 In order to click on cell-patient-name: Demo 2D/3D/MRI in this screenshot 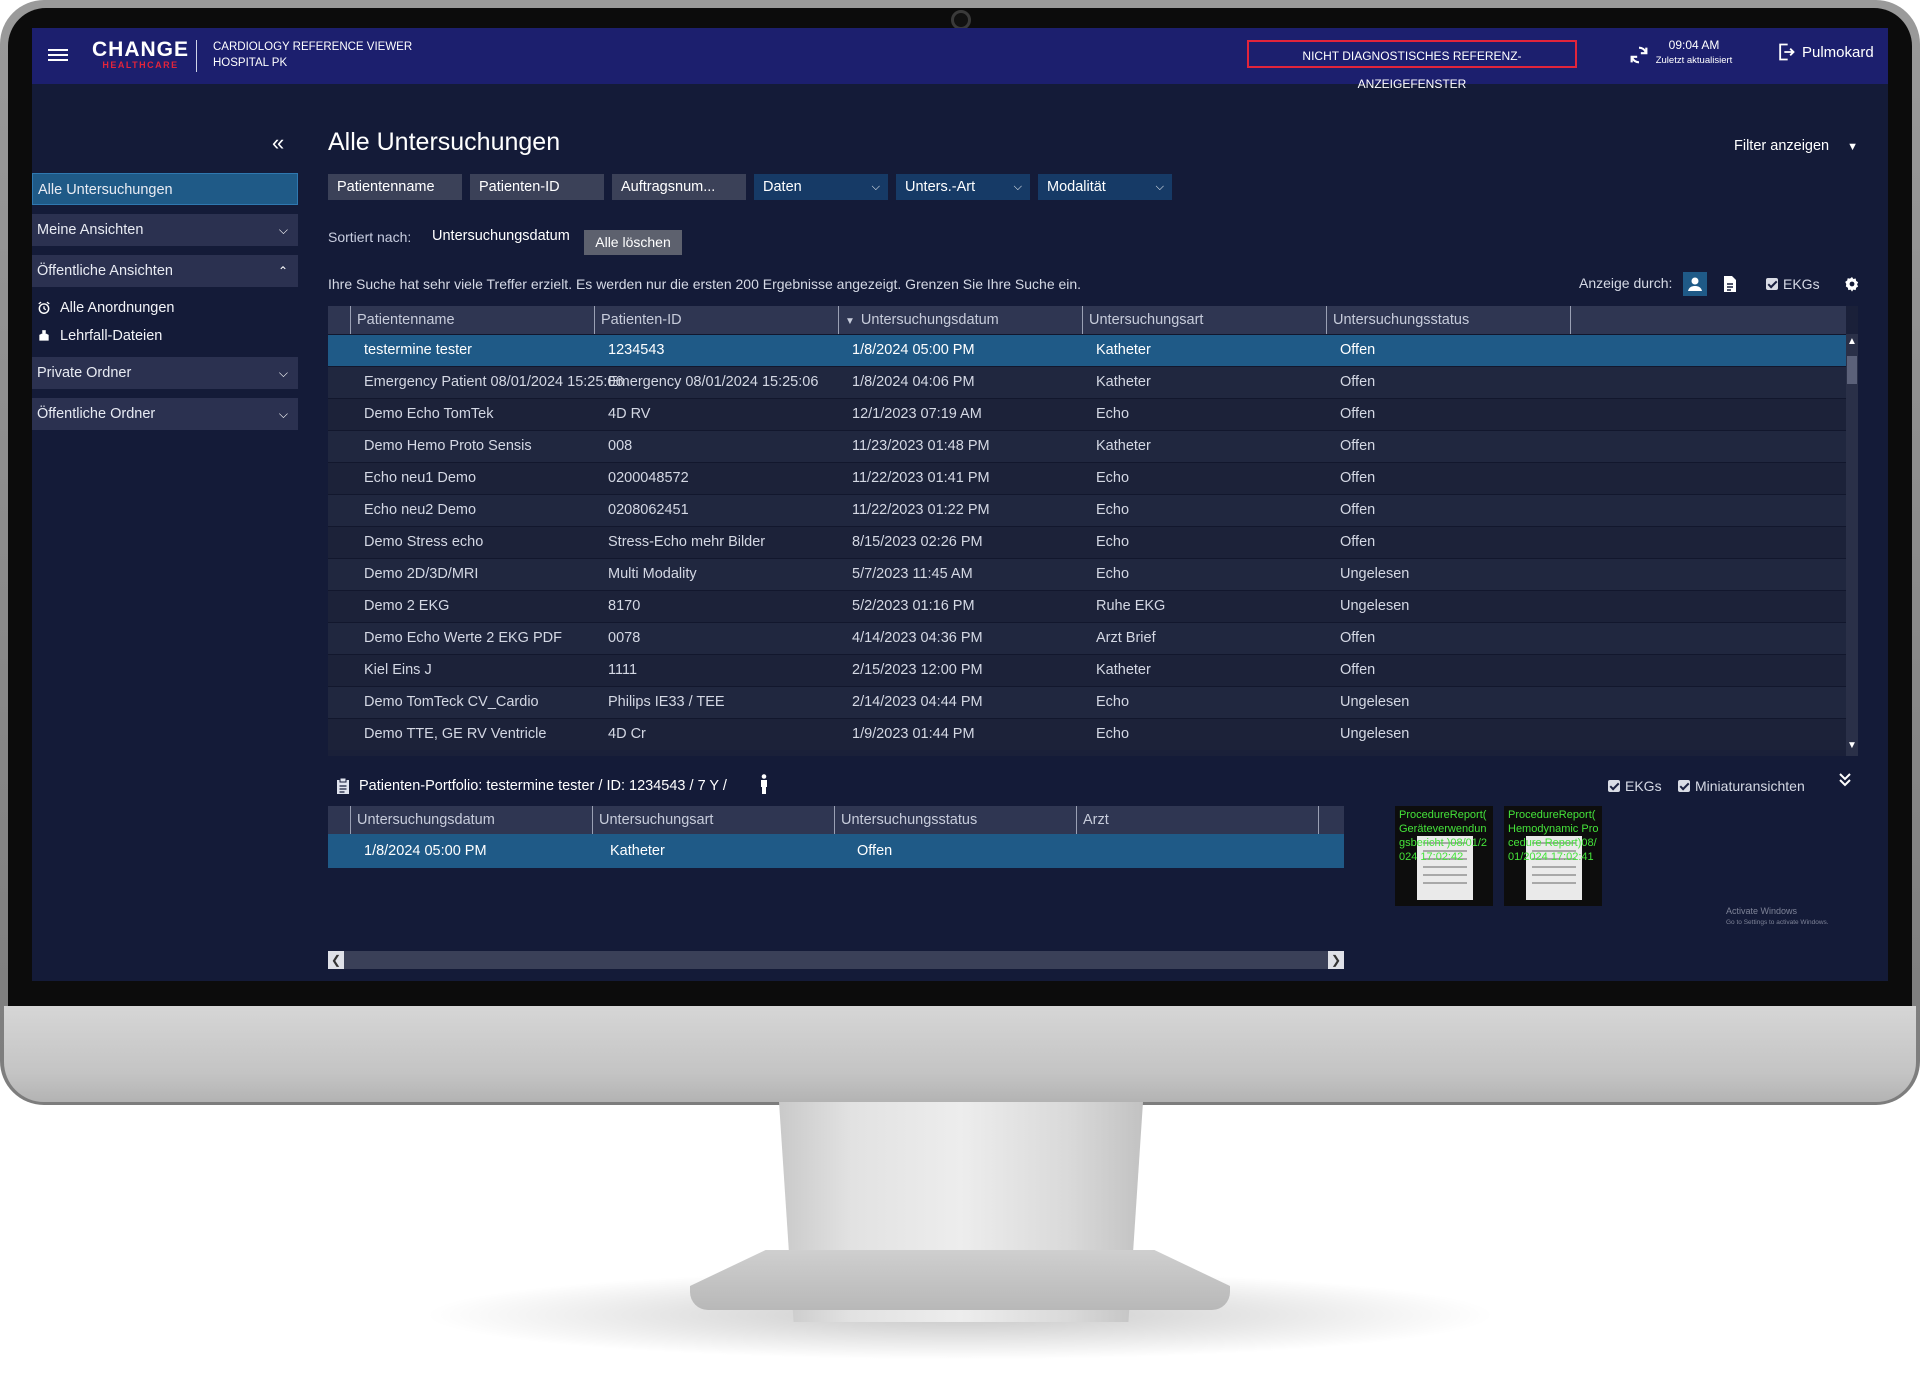, I will do `click(421, 574)`.